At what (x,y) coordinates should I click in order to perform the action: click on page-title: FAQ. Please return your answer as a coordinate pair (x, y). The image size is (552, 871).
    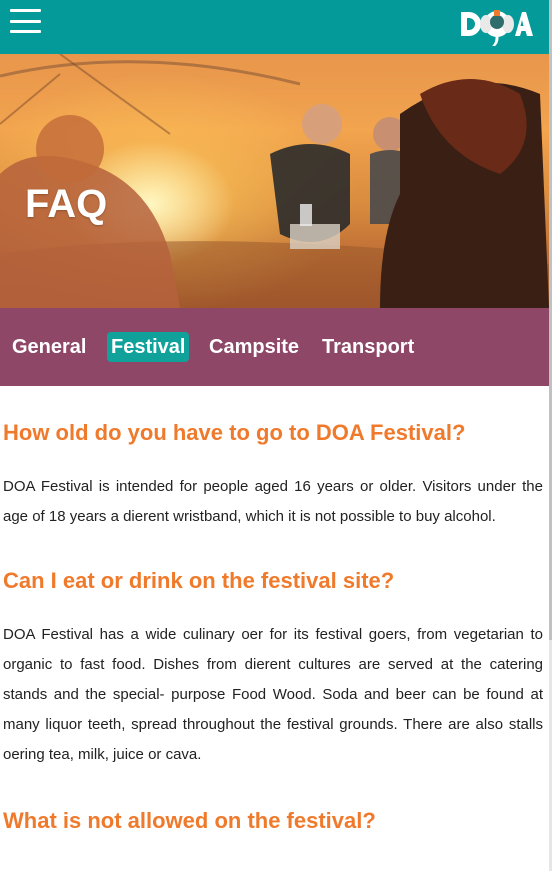
    Looking at the image, I should click on (66, 204).